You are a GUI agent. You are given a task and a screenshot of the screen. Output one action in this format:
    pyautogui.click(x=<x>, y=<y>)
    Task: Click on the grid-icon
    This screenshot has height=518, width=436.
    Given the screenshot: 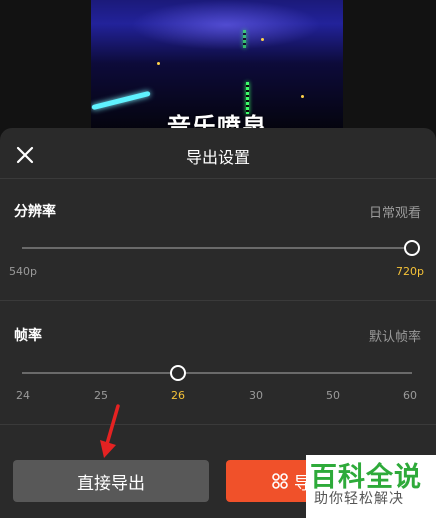 What is the action you would take?
    pyautogui.click(x=280, y=481)
    